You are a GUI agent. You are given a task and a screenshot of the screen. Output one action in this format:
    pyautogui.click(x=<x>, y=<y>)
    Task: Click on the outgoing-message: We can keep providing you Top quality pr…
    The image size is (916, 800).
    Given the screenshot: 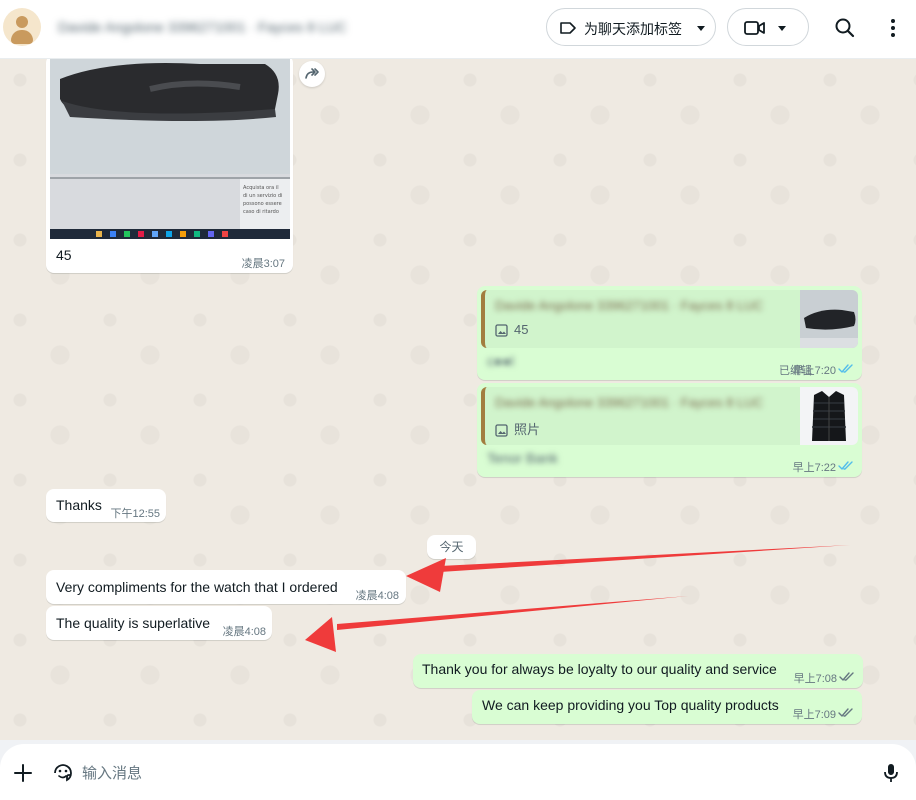 What is the action you would take?
    pyautogui.click(x=667, y=707)
    